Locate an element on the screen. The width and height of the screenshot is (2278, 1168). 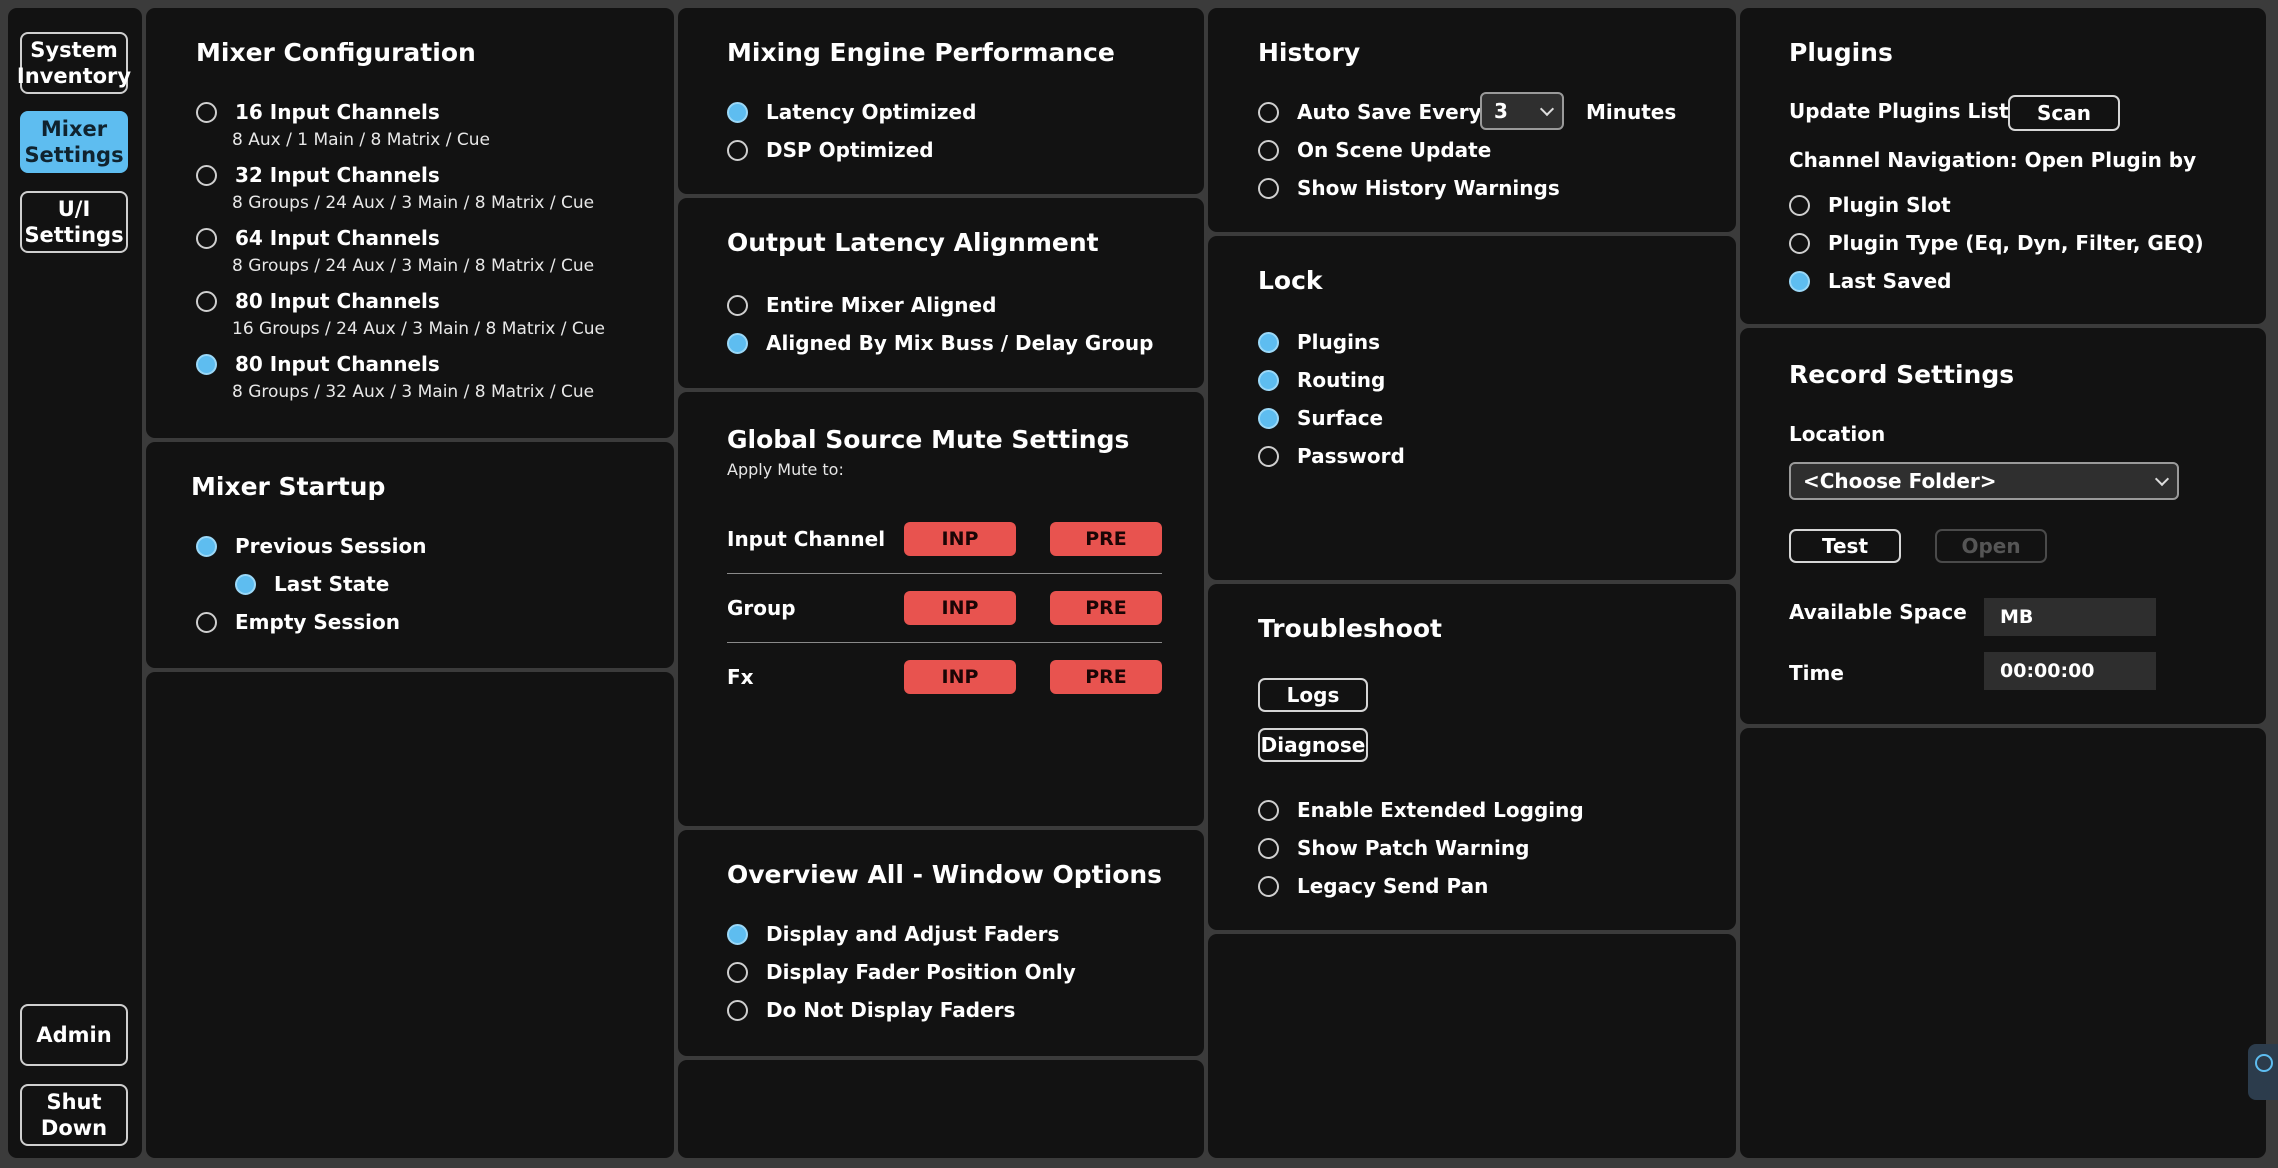
logs-button: Logs is located at coordinates (1313, 695).